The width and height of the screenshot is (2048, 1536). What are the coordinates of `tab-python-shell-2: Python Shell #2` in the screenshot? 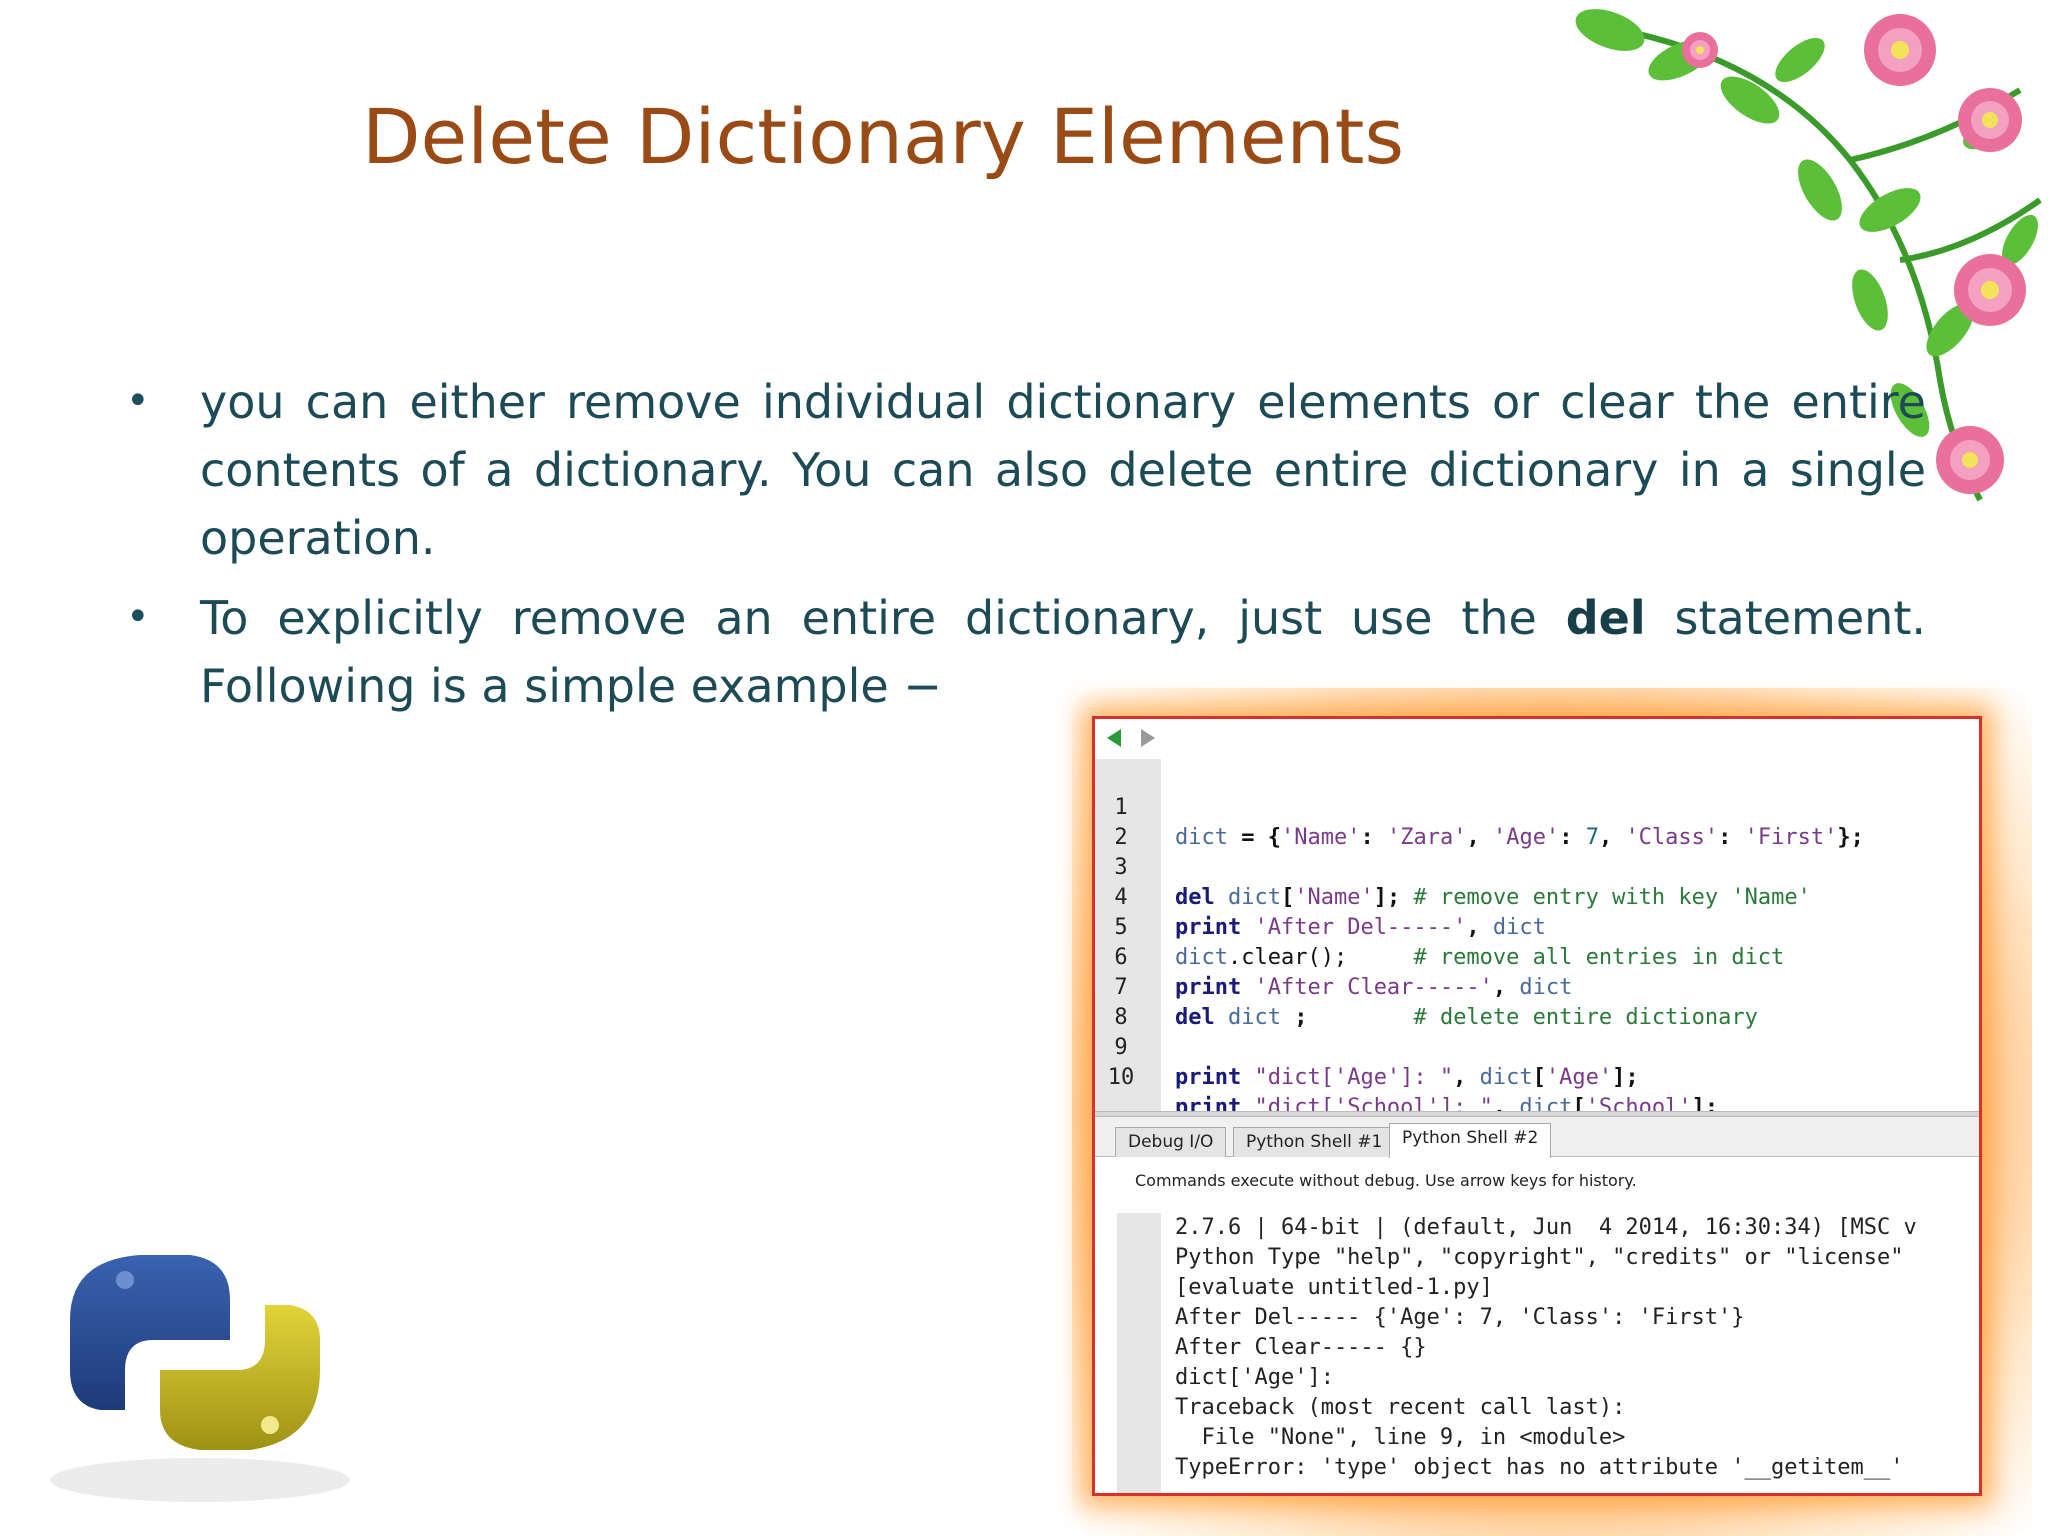 It's located at (1470, 1140).